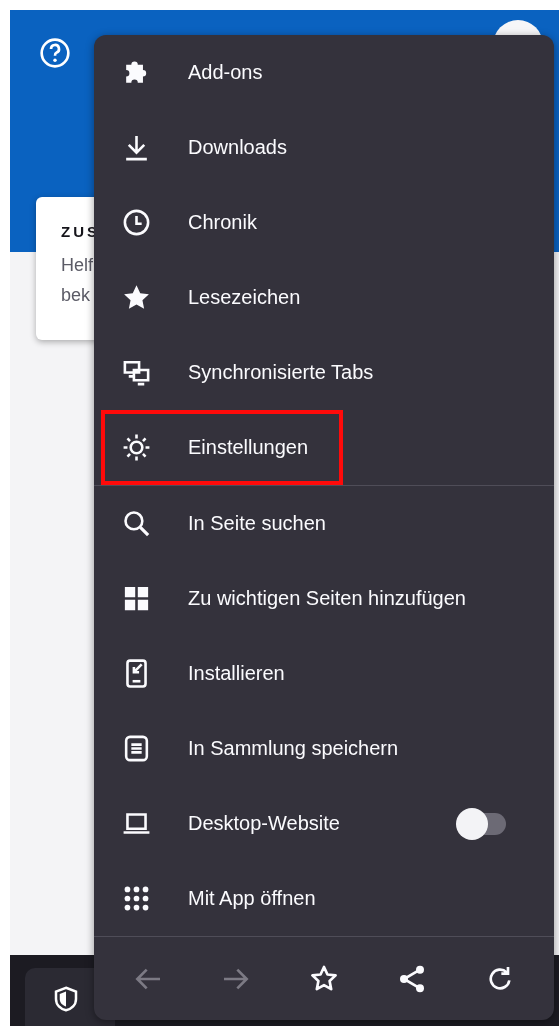  What do you see at coordinates (324, 673) in the screenshot?
I see `menu-item: Installieren` at bounding box center [324, 673].